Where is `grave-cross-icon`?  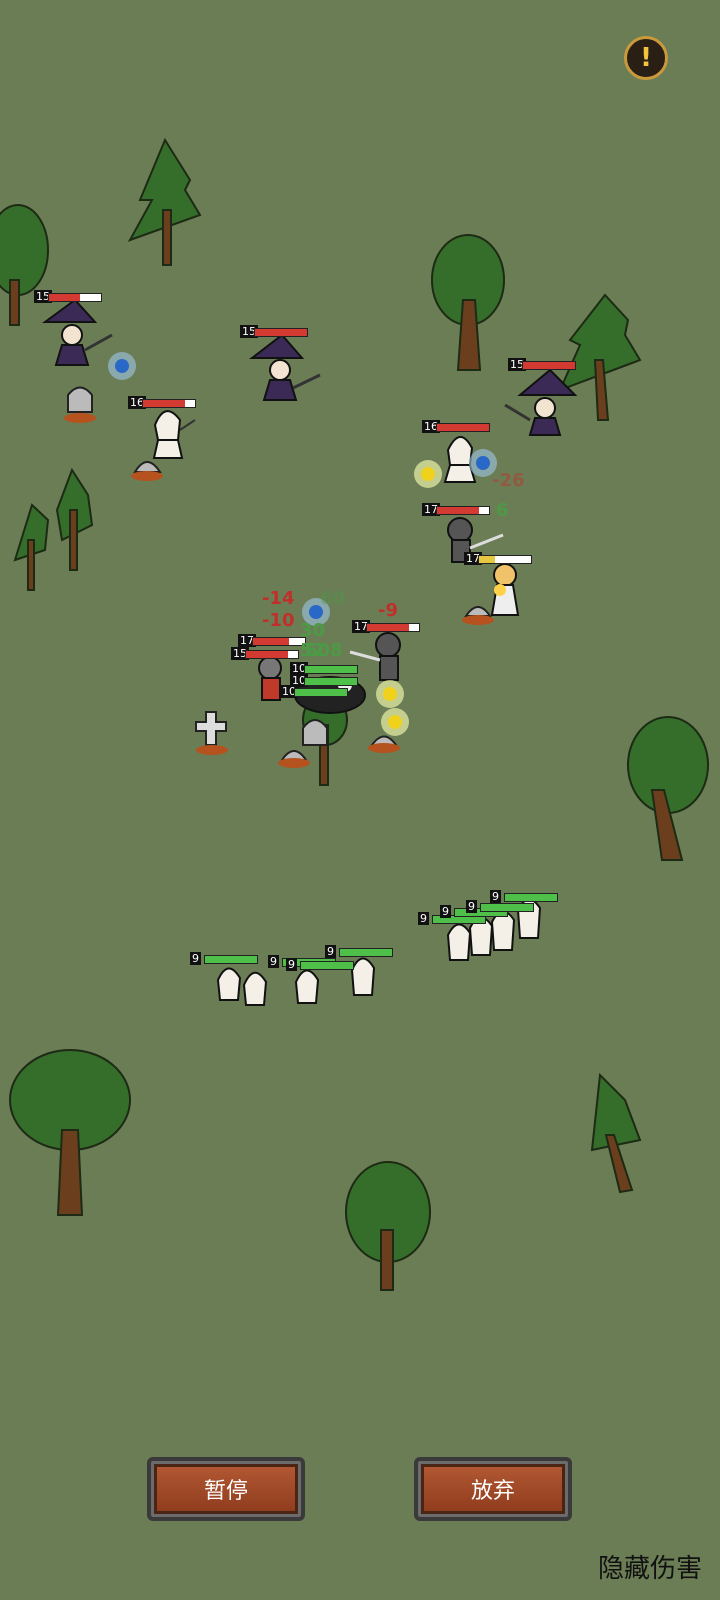
grave-cross-icon is located at coordinates (211, 733).